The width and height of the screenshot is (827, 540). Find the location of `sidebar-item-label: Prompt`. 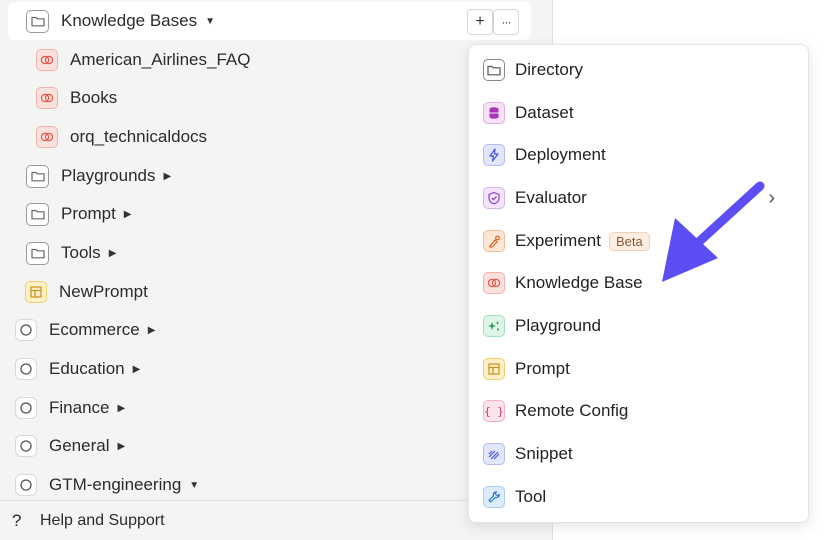

sidebar-item-label: Prompt is located at coordinates (88, 213).